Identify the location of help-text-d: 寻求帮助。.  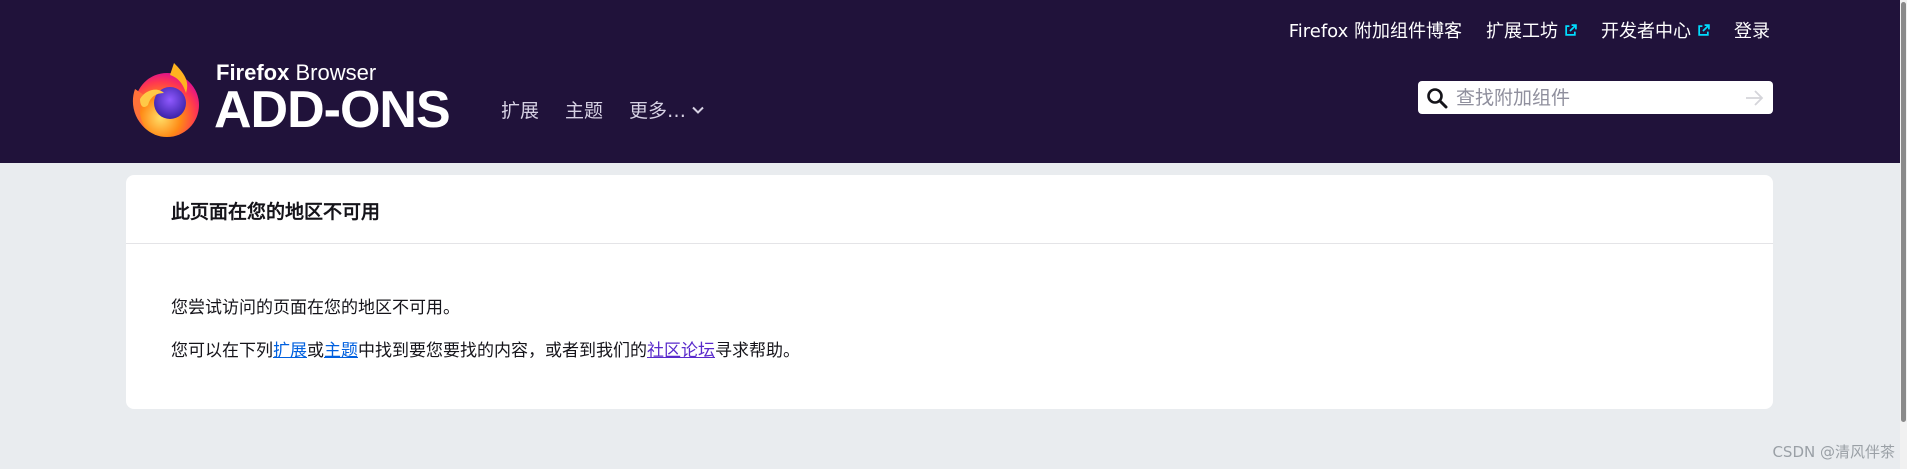
(757, 351).